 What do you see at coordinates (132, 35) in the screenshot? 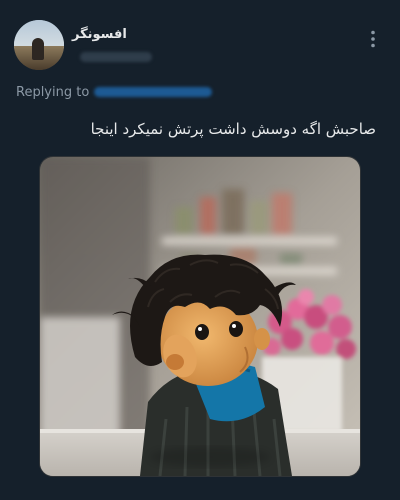
I see `display-name: افسونگر` at bounding box center [132, 35].